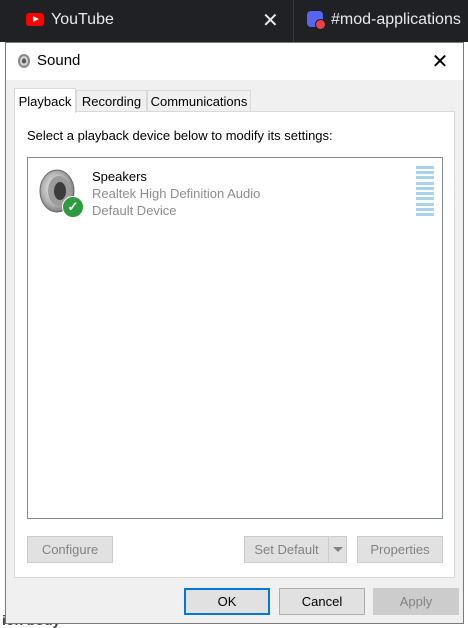  I want to click on device-driver: Realtek High Definition Audio, so click(176, 193).